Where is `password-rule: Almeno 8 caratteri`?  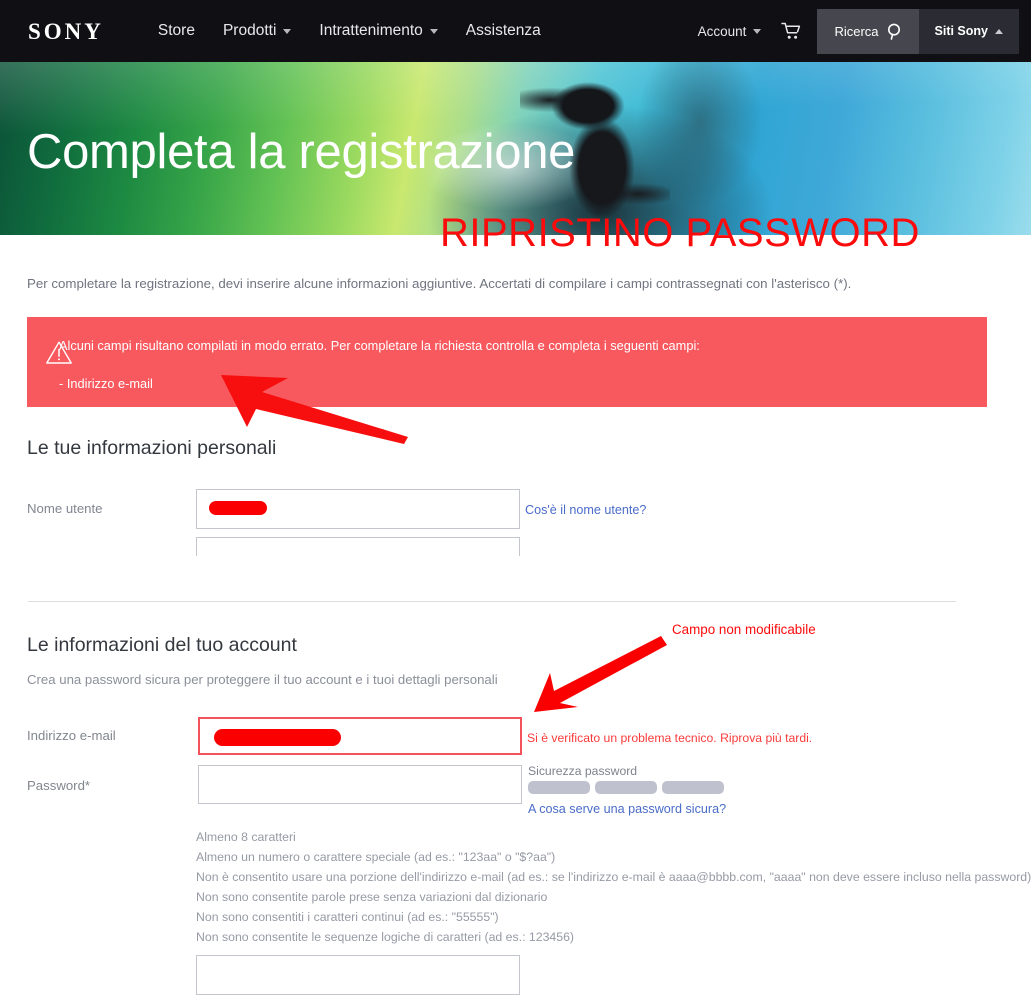 password-rule: Almeno 8 caratteri is located at coordinates (246, 837).